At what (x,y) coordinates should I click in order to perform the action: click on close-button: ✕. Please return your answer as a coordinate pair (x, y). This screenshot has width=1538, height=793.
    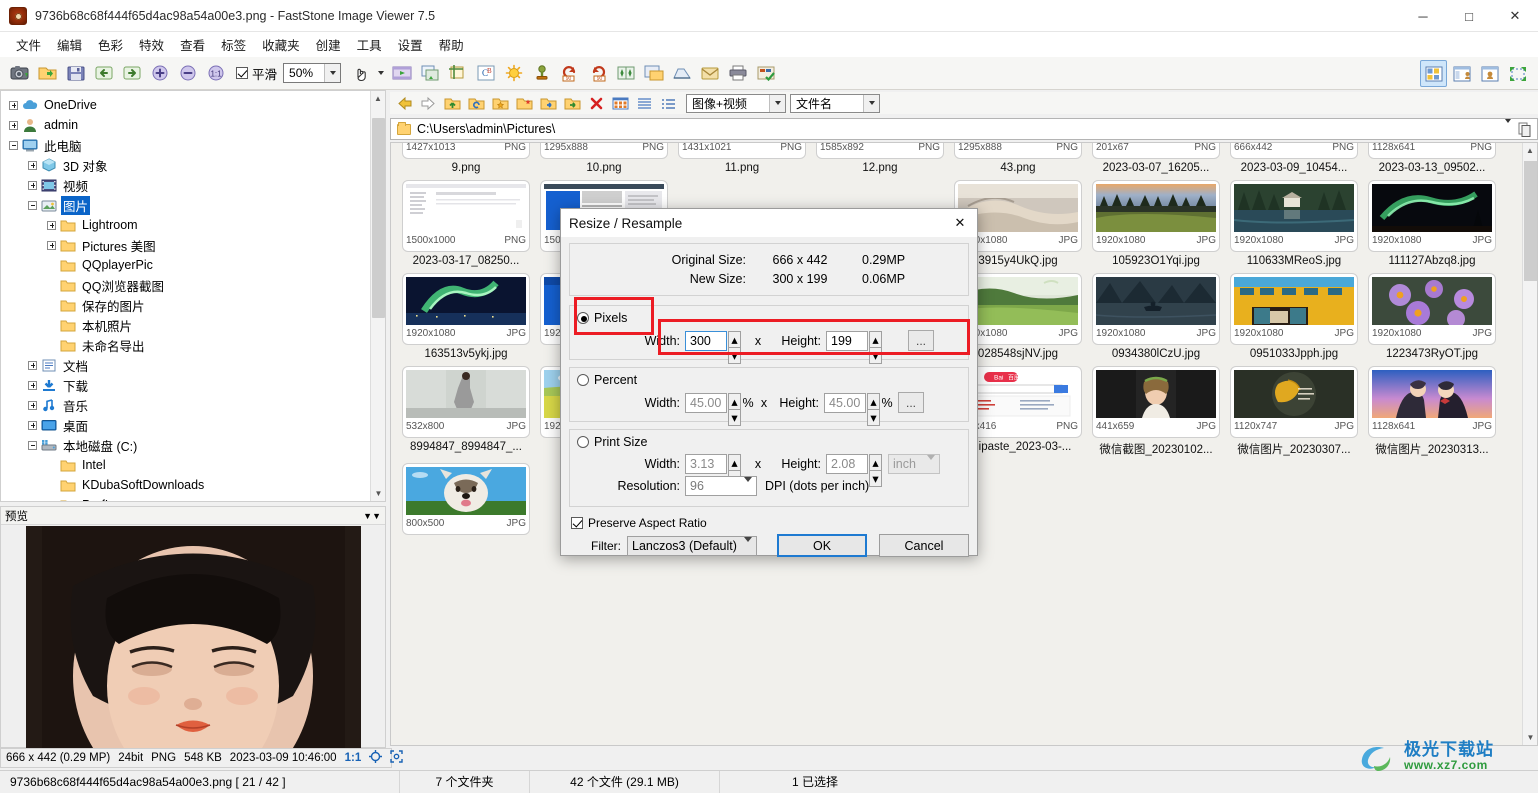
    Looking at the image, I should click on (1515, 16).